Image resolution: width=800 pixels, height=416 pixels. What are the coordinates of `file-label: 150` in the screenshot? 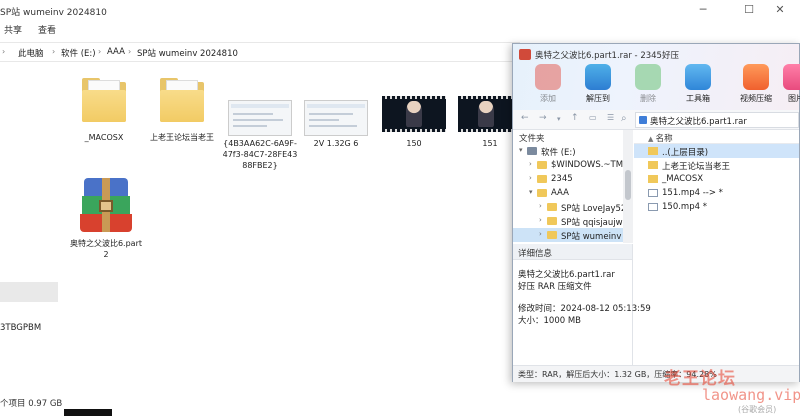 It's located at (414, 143).